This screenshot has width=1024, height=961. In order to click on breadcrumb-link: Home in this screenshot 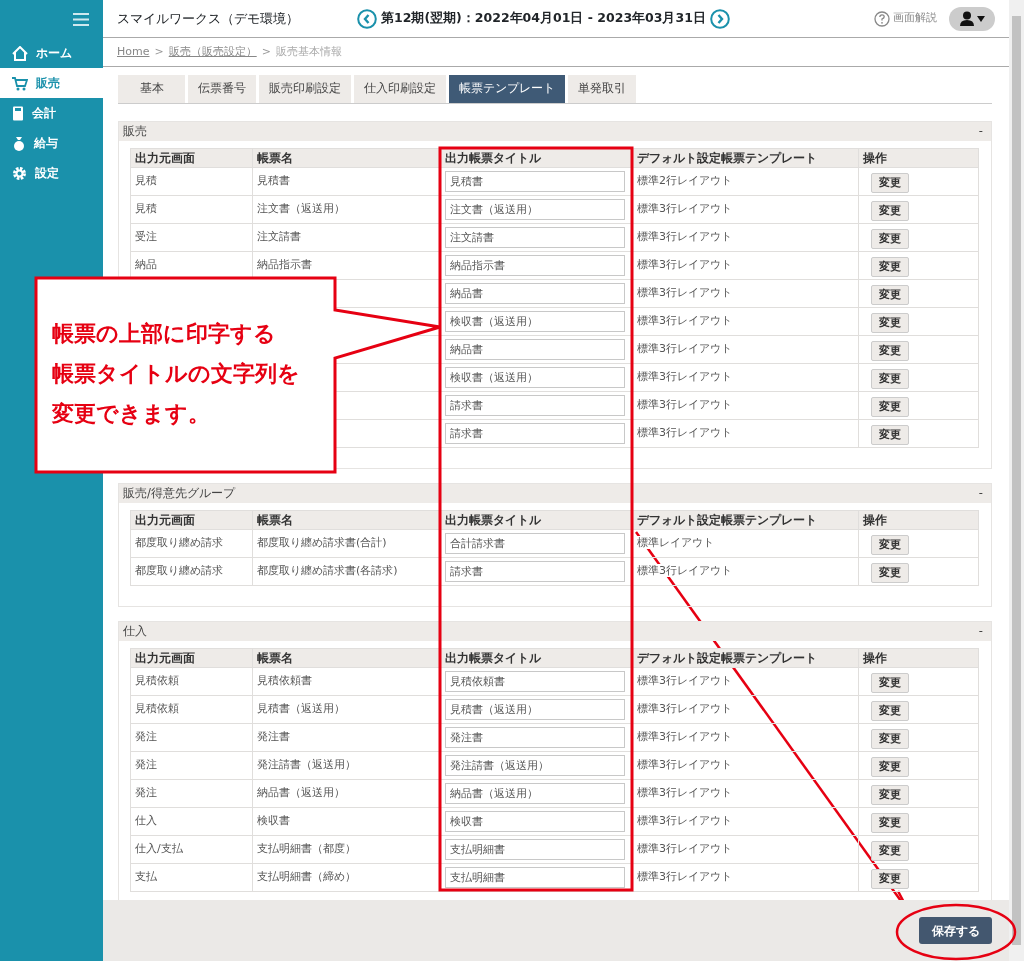, I will do `click(133, 52)`.